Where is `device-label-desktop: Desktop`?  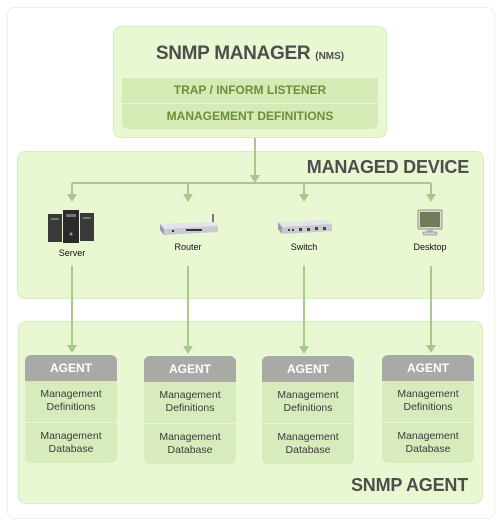 device-label-desktop: Desktop is located at coordinates (430, 247).